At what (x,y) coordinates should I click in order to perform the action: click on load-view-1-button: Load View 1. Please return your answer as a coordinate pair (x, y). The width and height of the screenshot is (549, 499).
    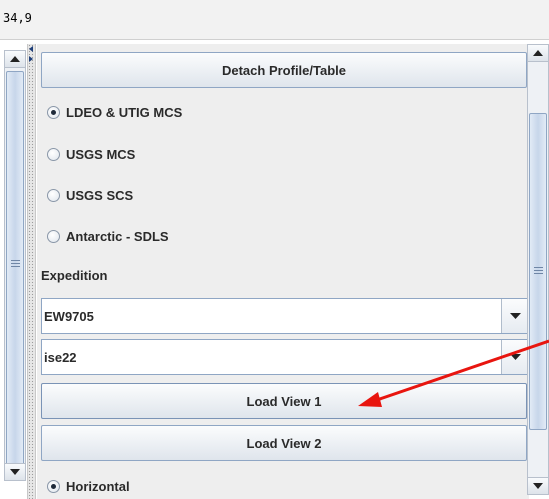
    Looking at the image, I should click on (284, 401).